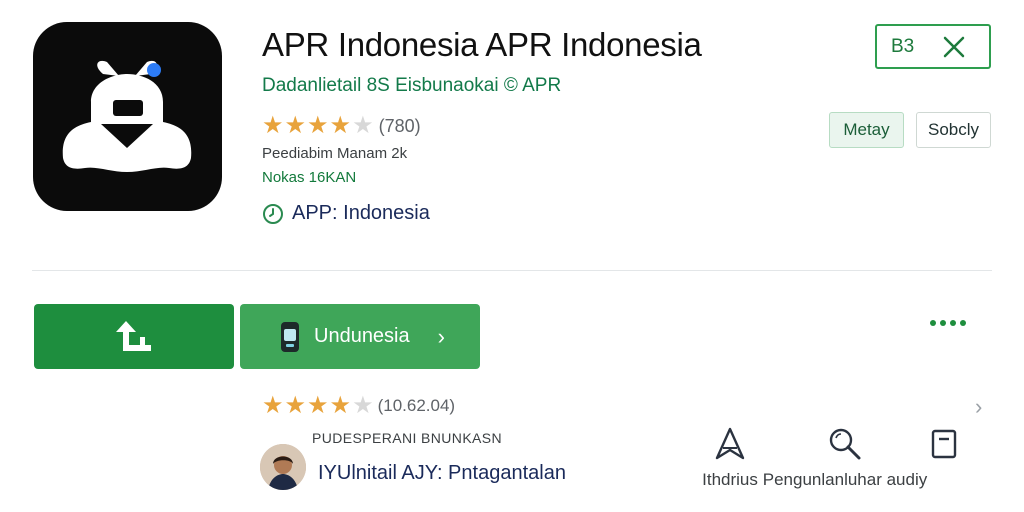  I want to click on mascot-logo-icon, so click(127, 116).